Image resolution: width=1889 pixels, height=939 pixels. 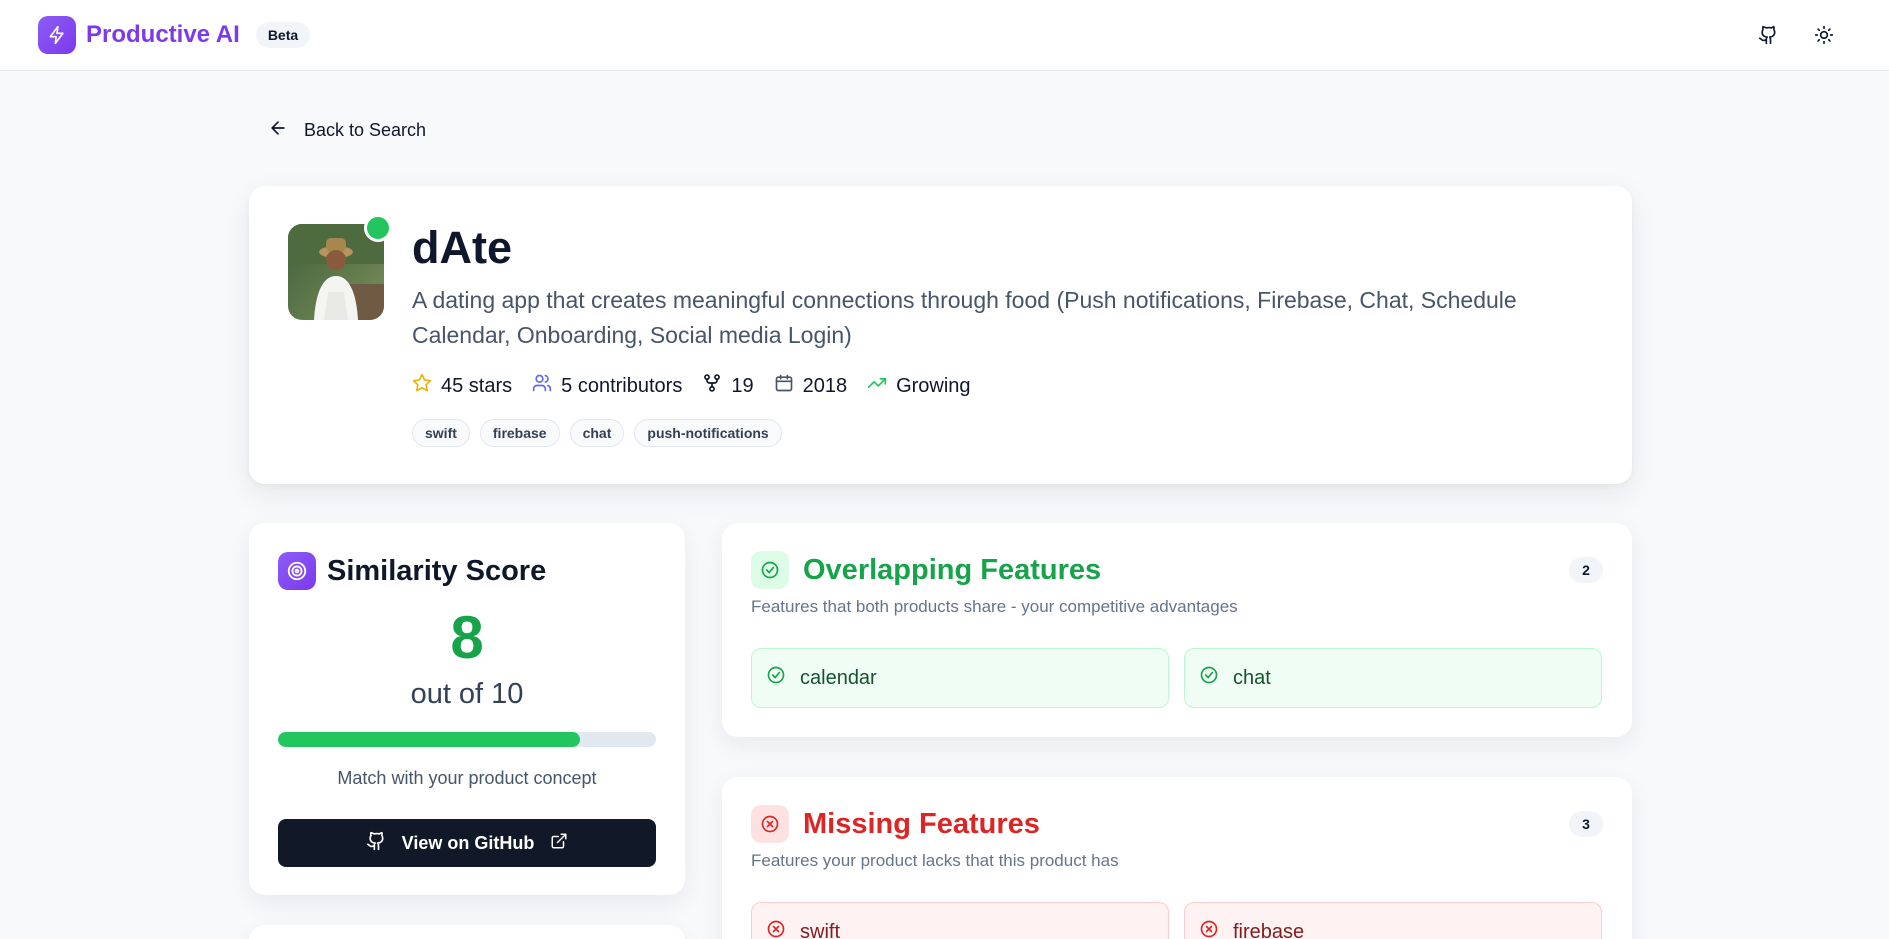 I want to click on view-on-github-button: View on GitHub, so click(x=467, y=843).